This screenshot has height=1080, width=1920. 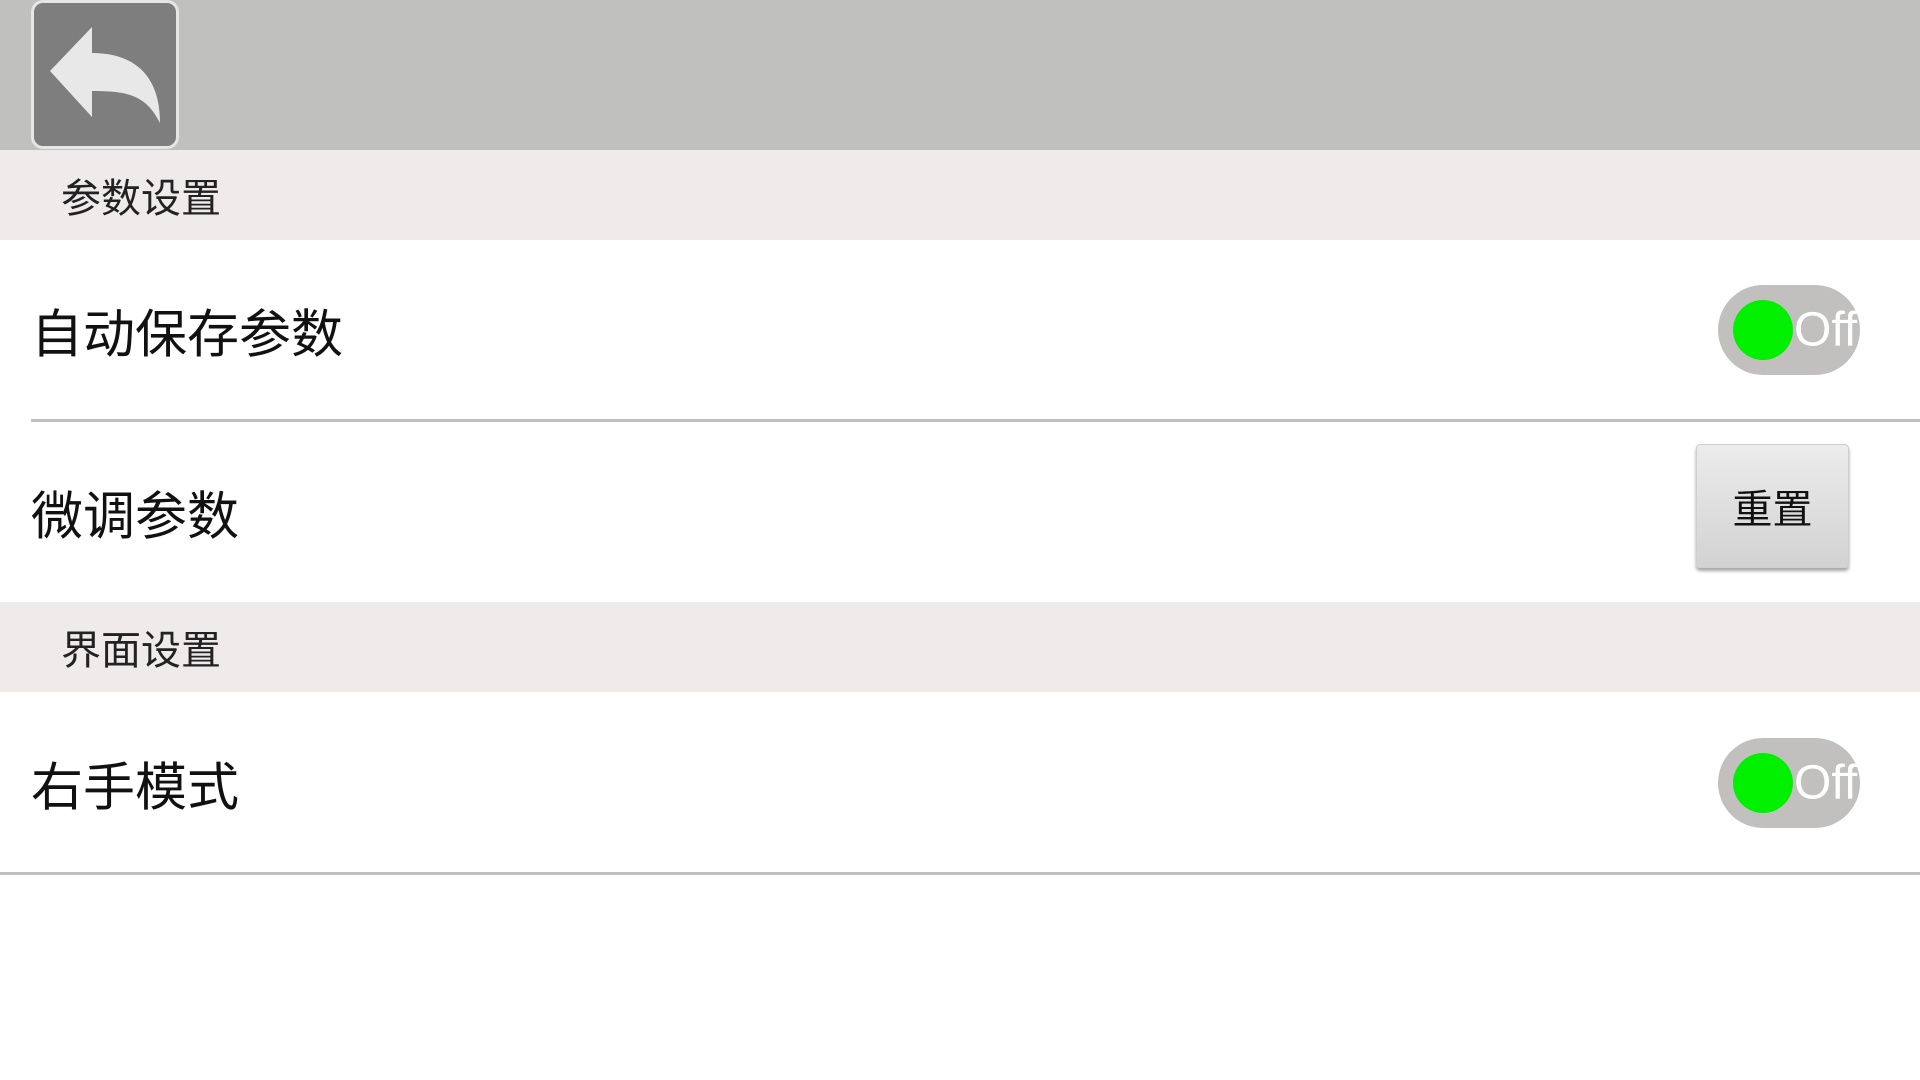 What do you see at coordinates (141, 199) in the screenshot?
I see `section-title: 参数设置` at bounding box center [141, 199].